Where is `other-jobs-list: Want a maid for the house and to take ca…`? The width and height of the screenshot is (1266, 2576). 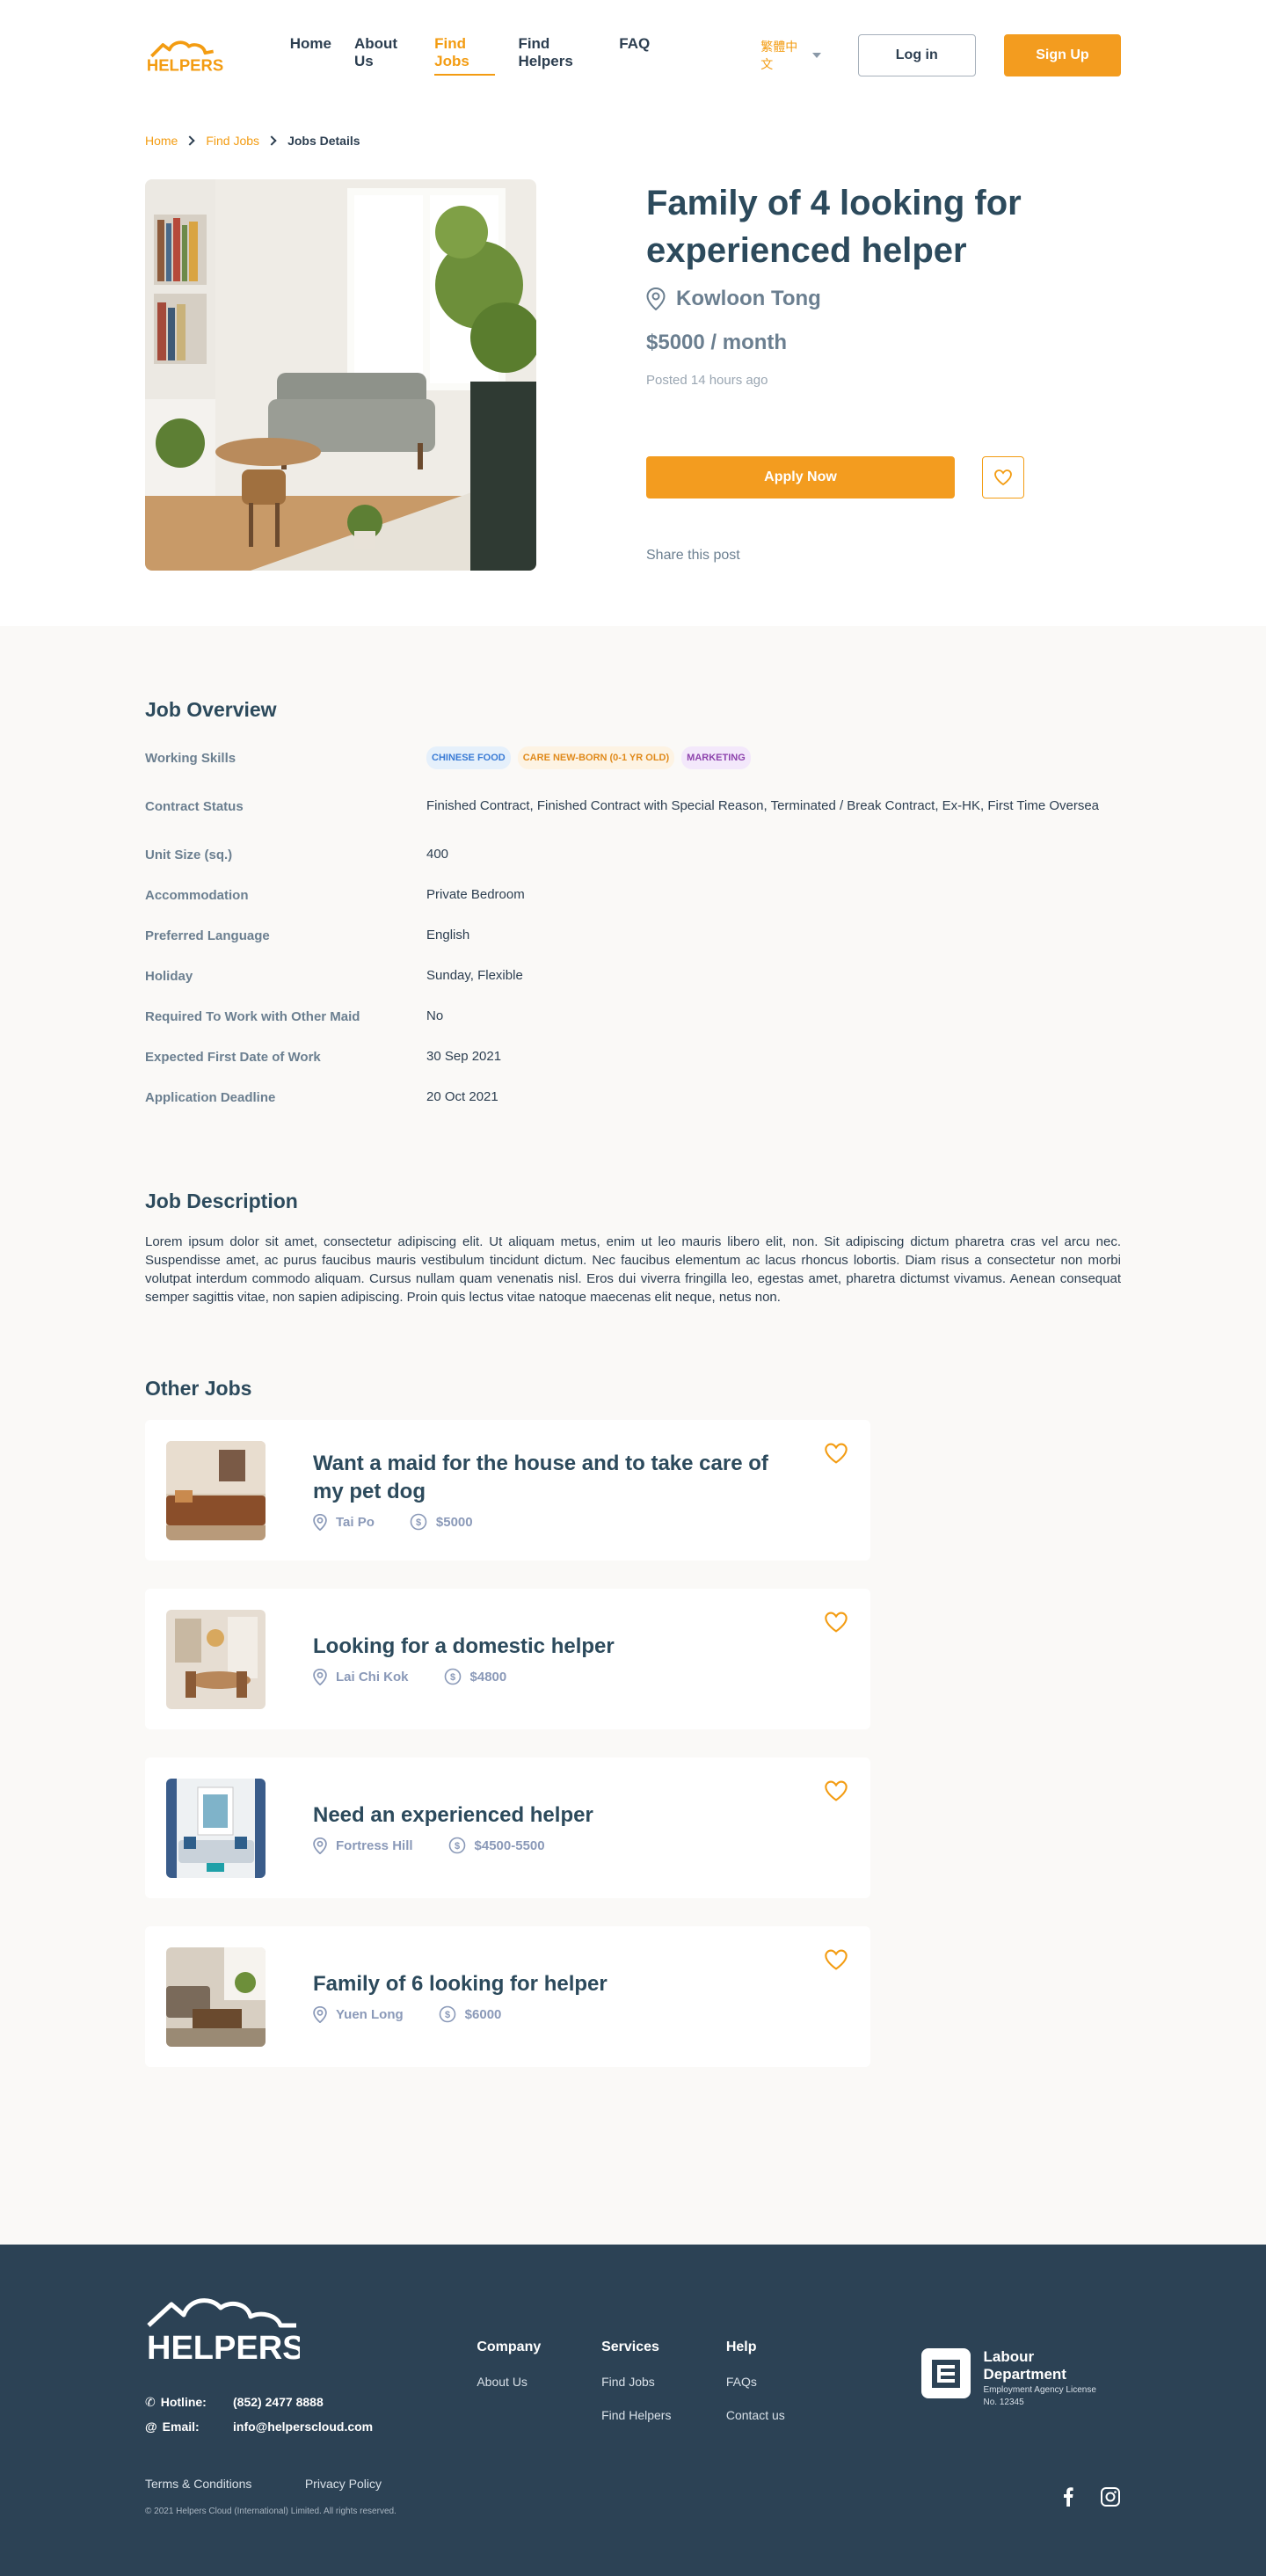
other-jobs-list: Want a maid for the house and to take ca… is located at coordinates (507, 1743).